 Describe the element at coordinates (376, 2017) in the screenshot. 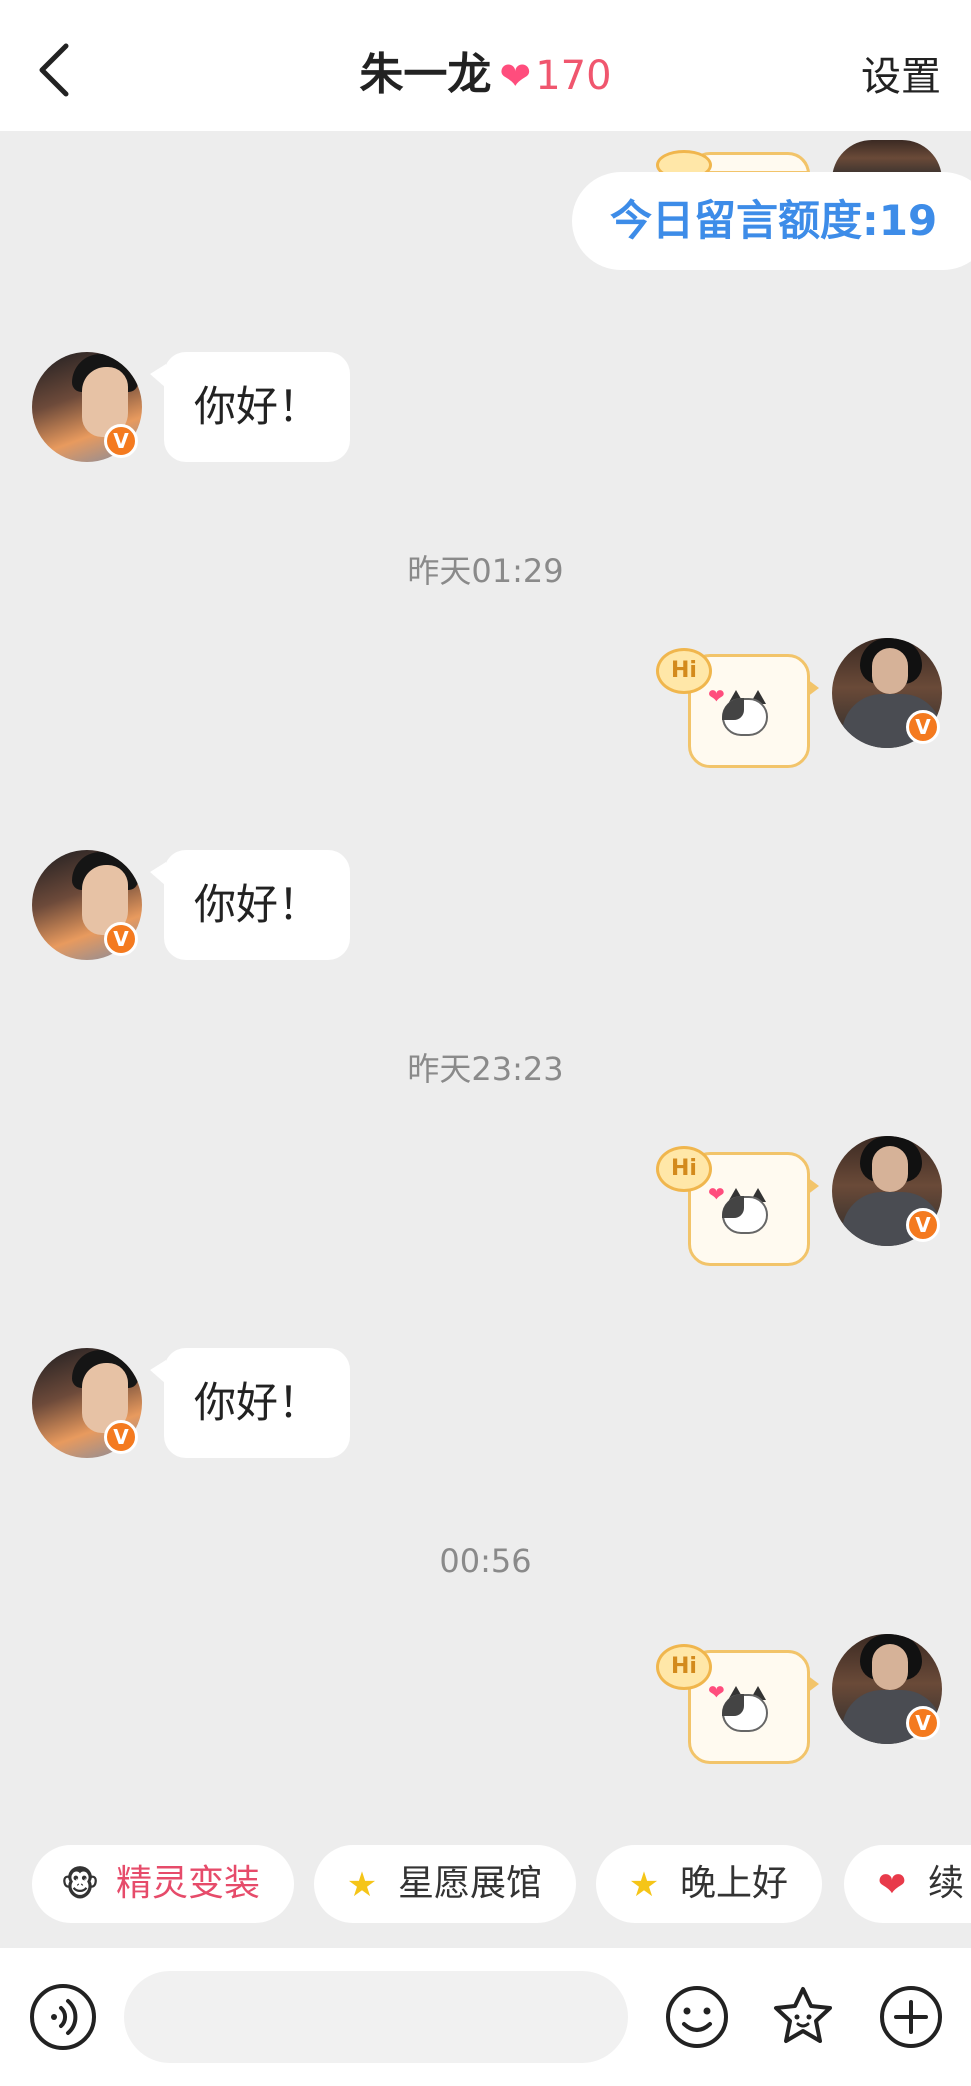

I see `message-input` at that location.